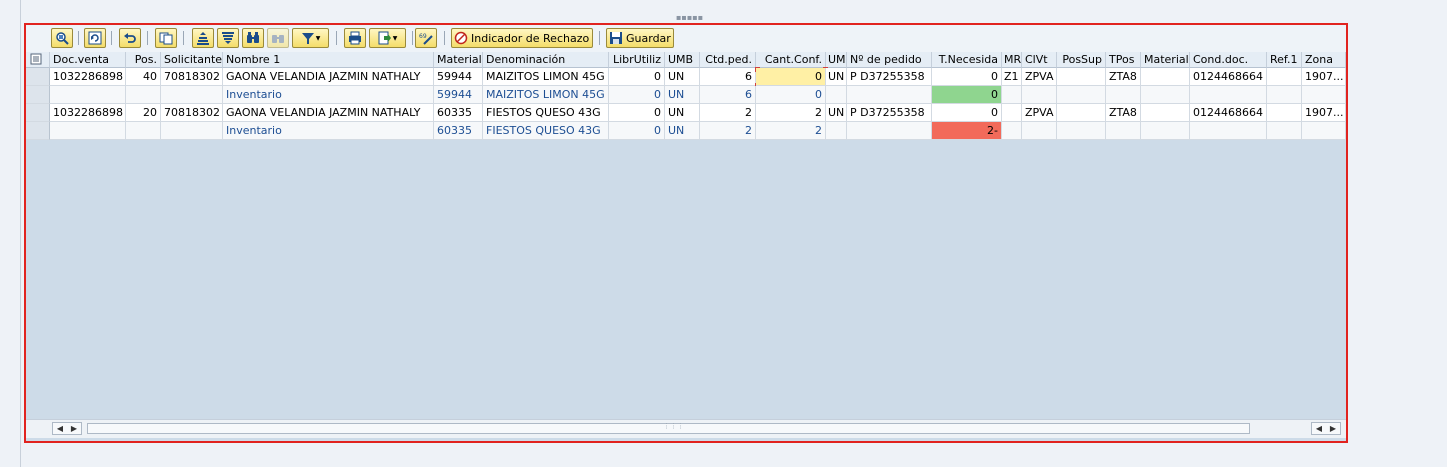  I want to click on print-button, so click(355, 38).